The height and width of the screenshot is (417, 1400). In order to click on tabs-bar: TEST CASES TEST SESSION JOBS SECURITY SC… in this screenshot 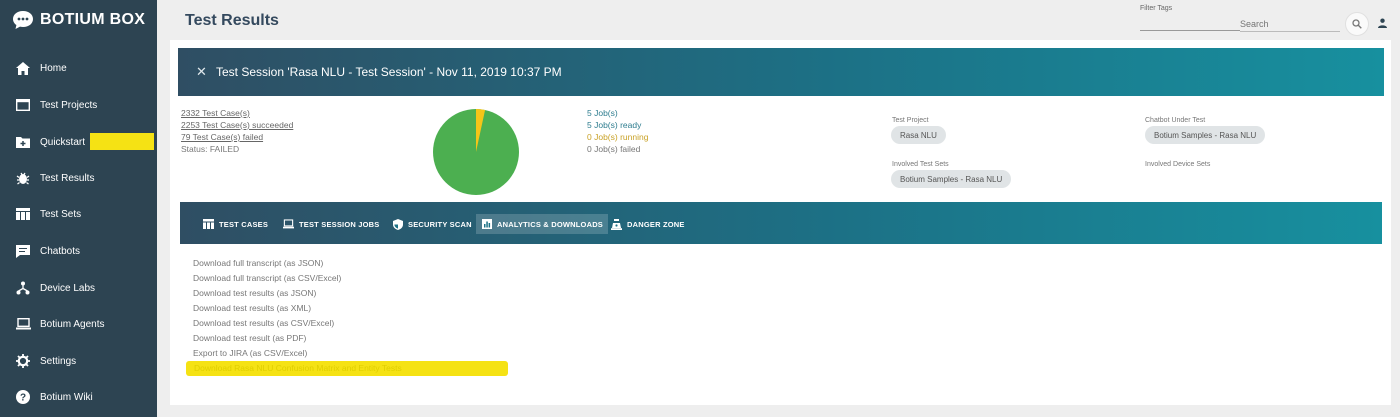, I will do `click(781, 223)`.